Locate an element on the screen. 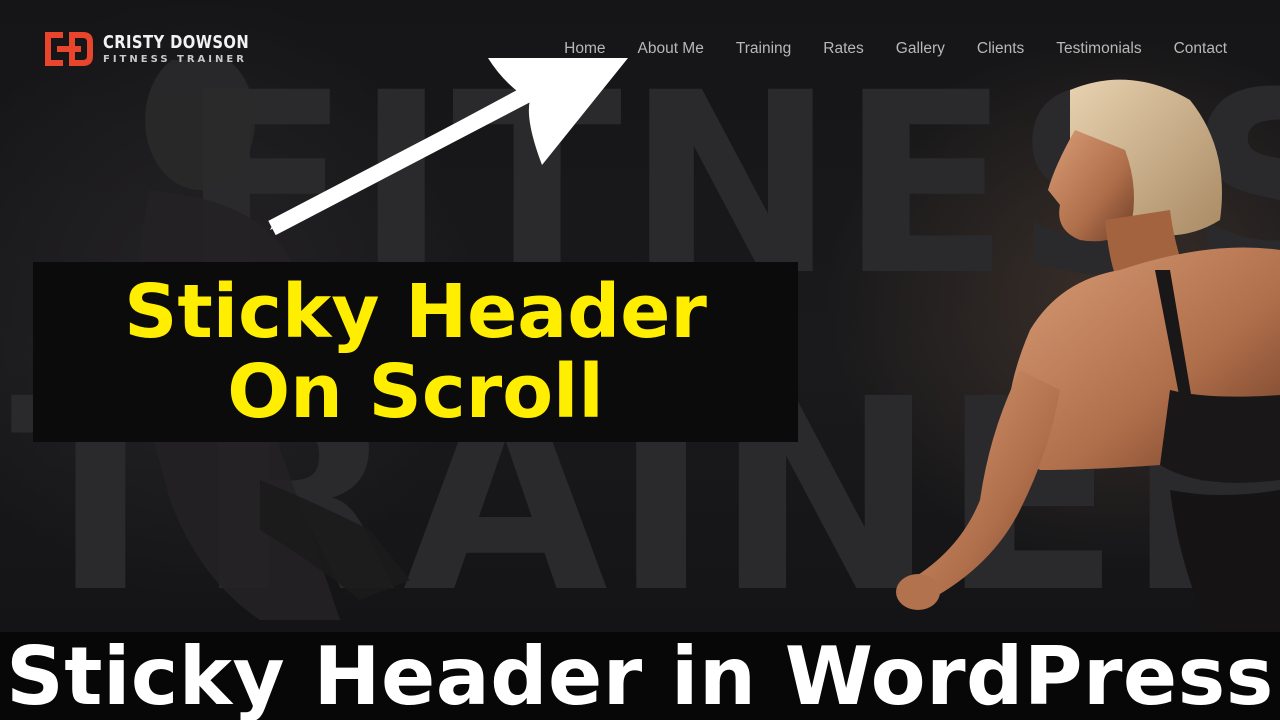 This screenshot has width=1280, height=720. nav-item-rates: Rates is located at coordinates (843, 49).